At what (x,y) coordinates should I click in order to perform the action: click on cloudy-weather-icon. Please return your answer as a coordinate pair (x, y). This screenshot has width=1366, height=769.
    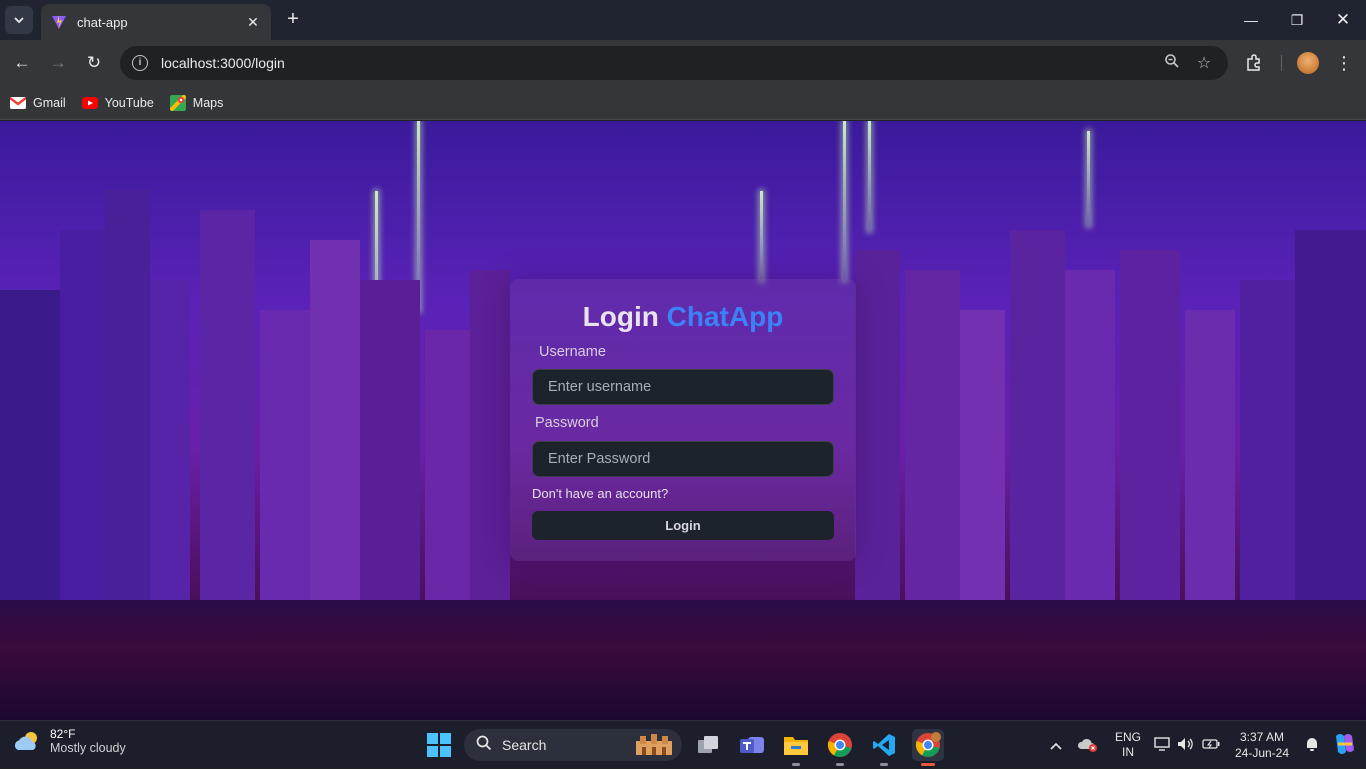
    Looking at the image, I should click on (25, 741).